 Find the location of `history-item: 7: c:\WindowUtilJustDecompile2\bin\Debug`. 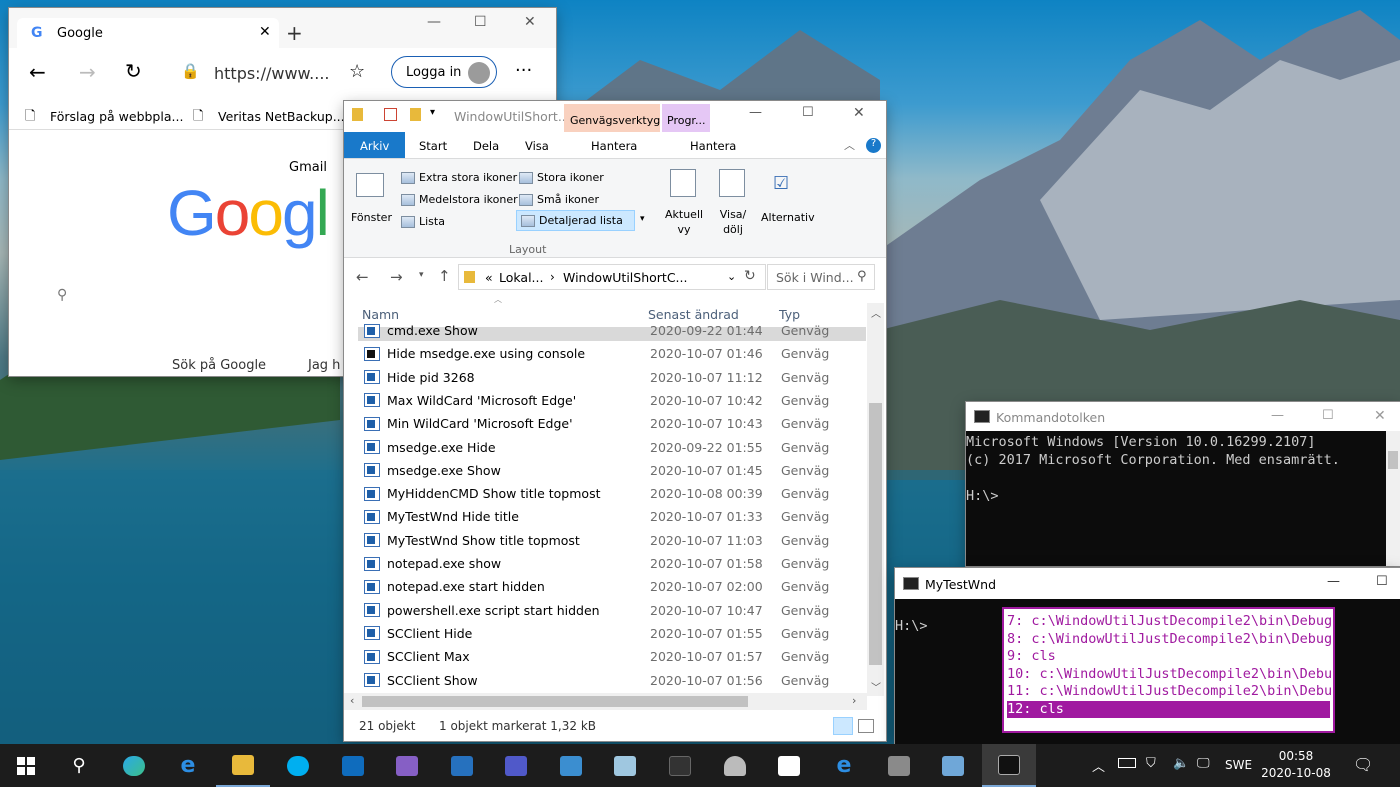

history-item: 7: c:\WindowUtilJustDecompile2\bin\Debug is located at coordinates (1169, 622).